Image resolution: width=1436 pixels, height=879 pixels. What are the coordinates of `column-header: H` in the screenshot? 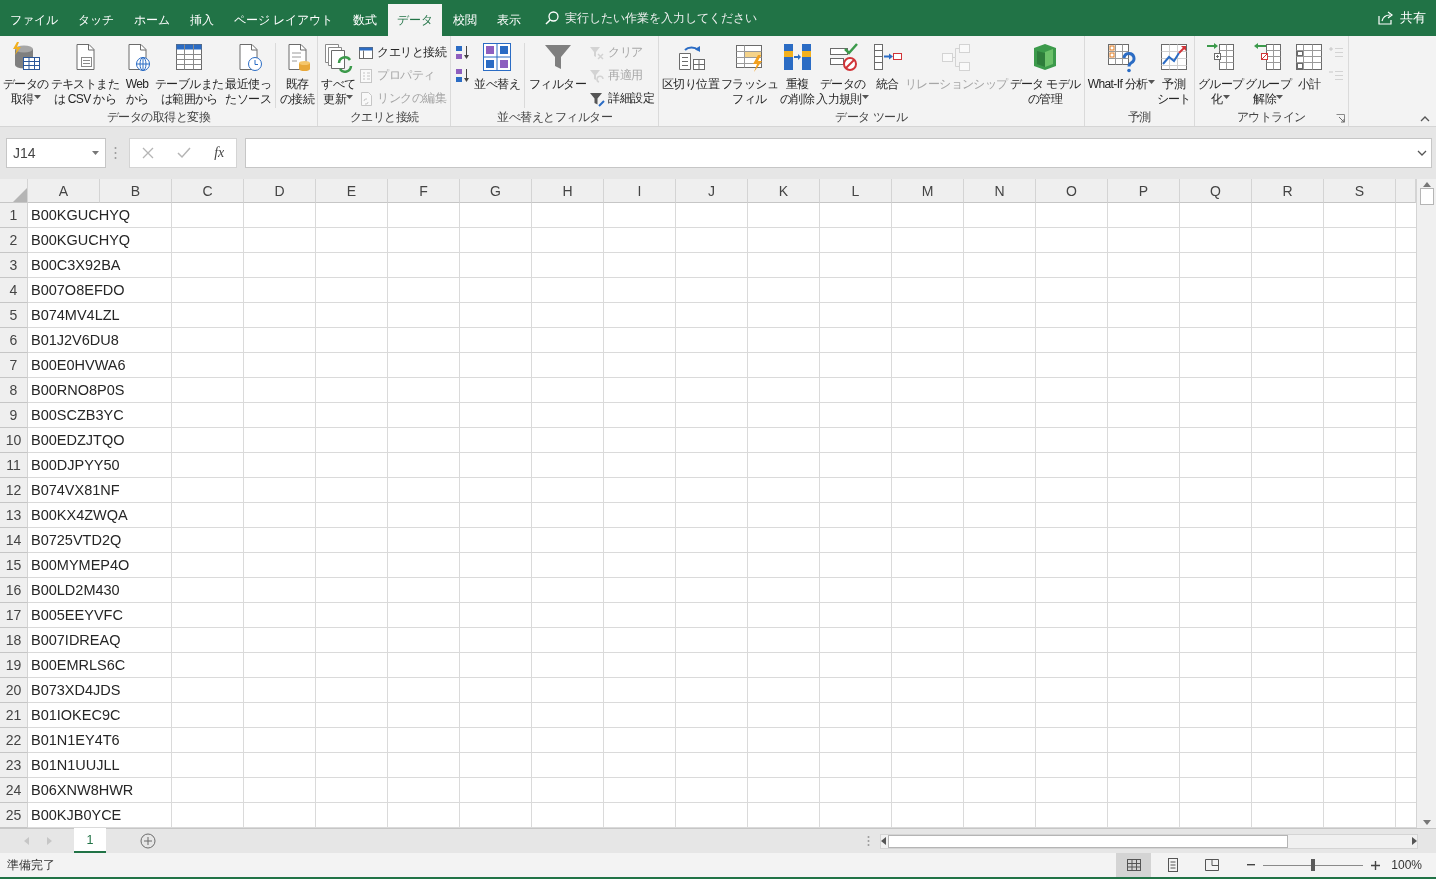 It's located at (568, 191).